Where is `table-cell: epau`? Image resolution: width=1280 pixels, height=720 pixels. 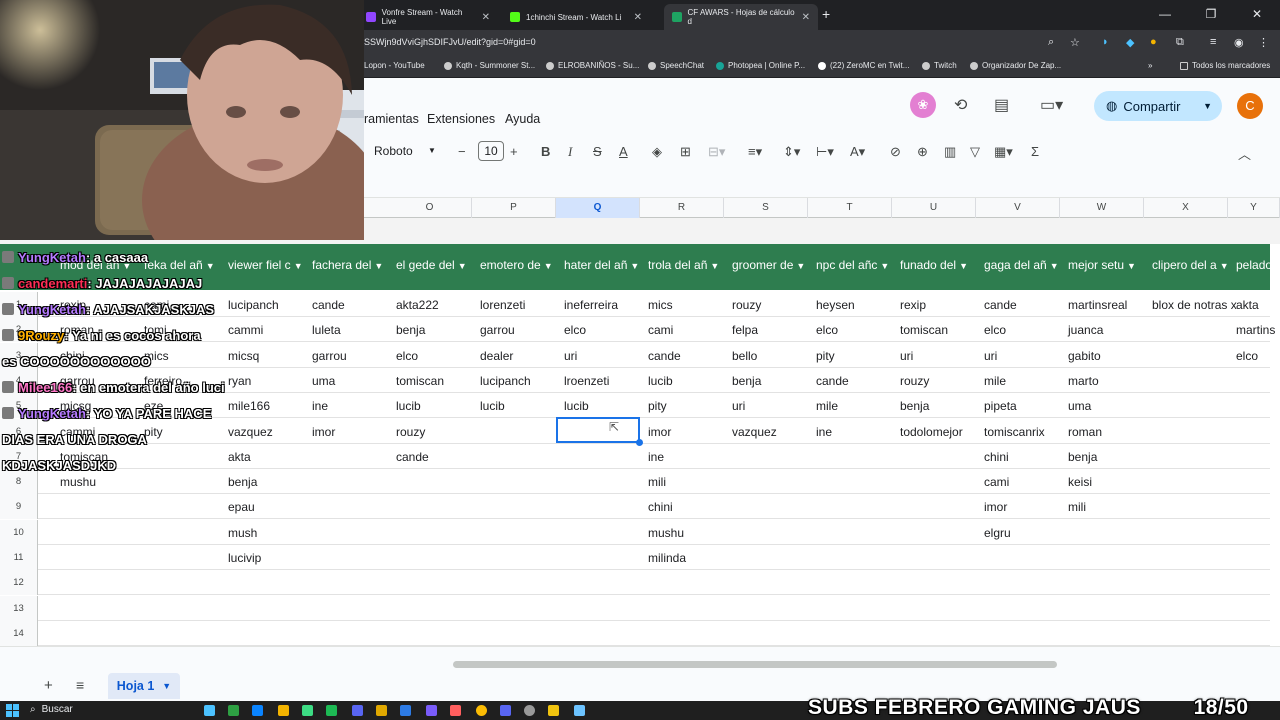 table-cell: epau is located at coordinates (241, 507).